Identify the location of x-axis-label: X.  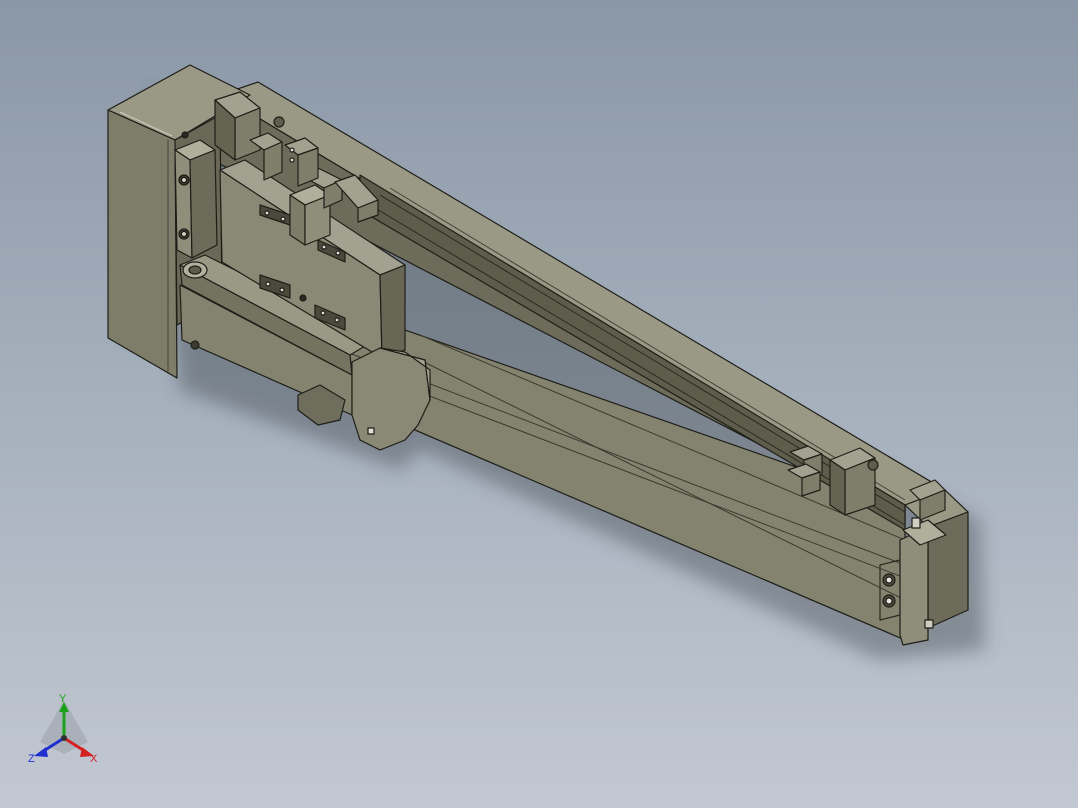
(94, 759).